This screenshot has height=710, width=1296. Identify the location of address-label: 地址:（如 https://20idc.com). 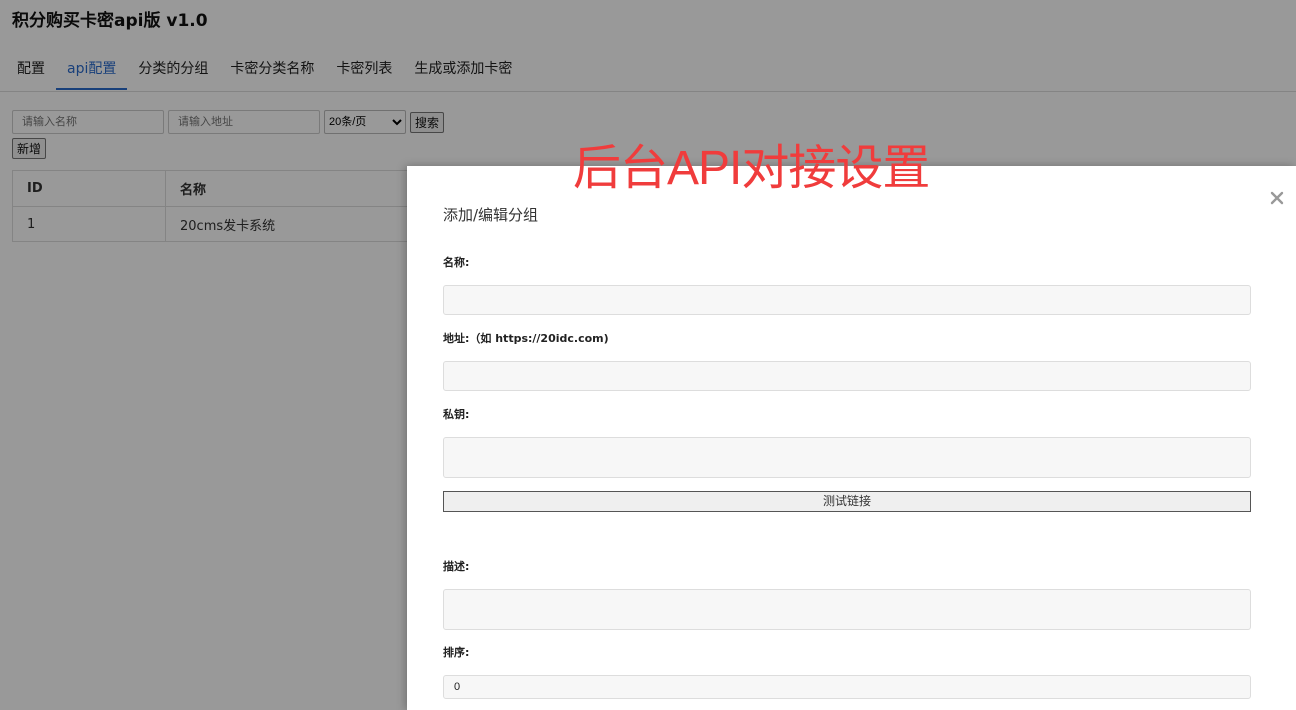
(526, 338).